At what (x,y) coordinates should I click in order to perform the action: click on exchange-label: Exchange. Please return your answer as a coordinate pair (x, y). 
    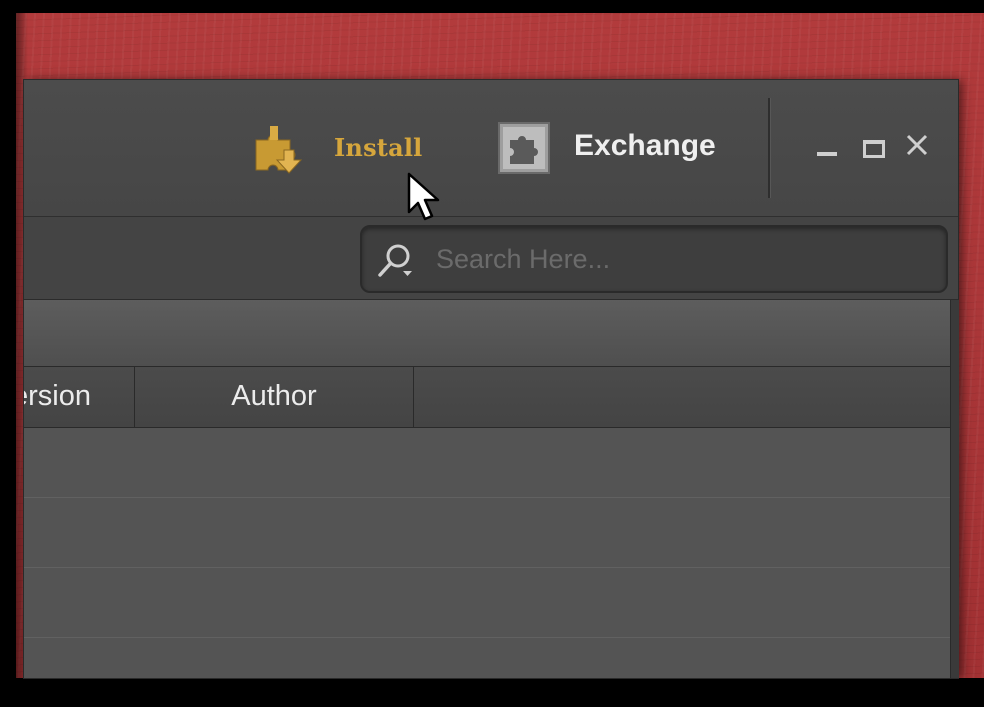
    Looking at the image, I should click on (645, 145).